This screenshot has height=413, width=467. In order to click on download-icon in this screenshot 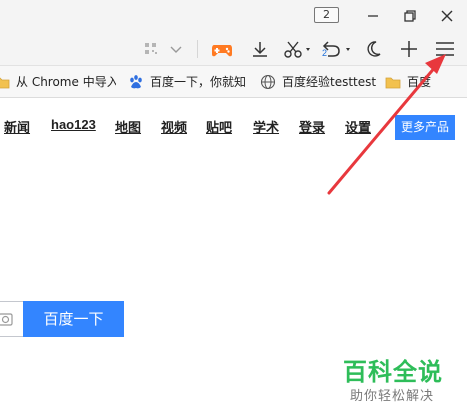, I will do `click(260, 49)`.